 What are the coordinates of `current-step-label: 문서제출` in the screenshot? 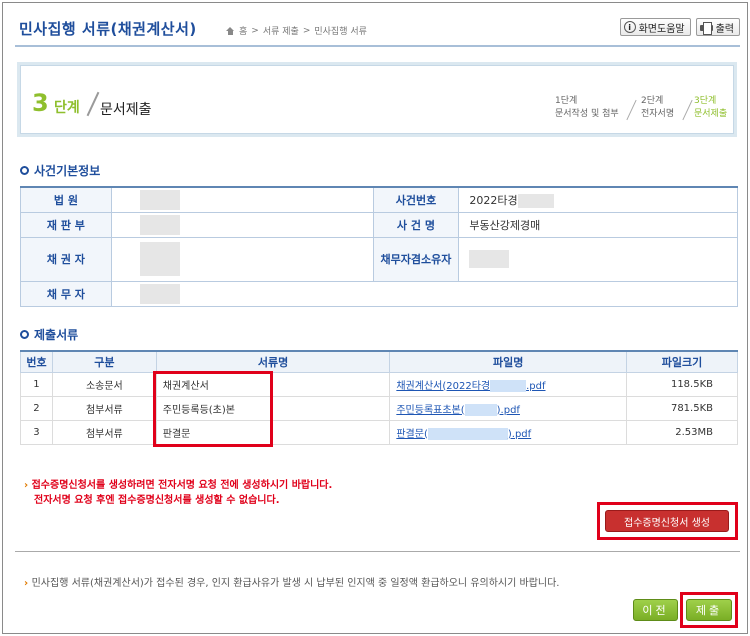 It's located at (126, 110).